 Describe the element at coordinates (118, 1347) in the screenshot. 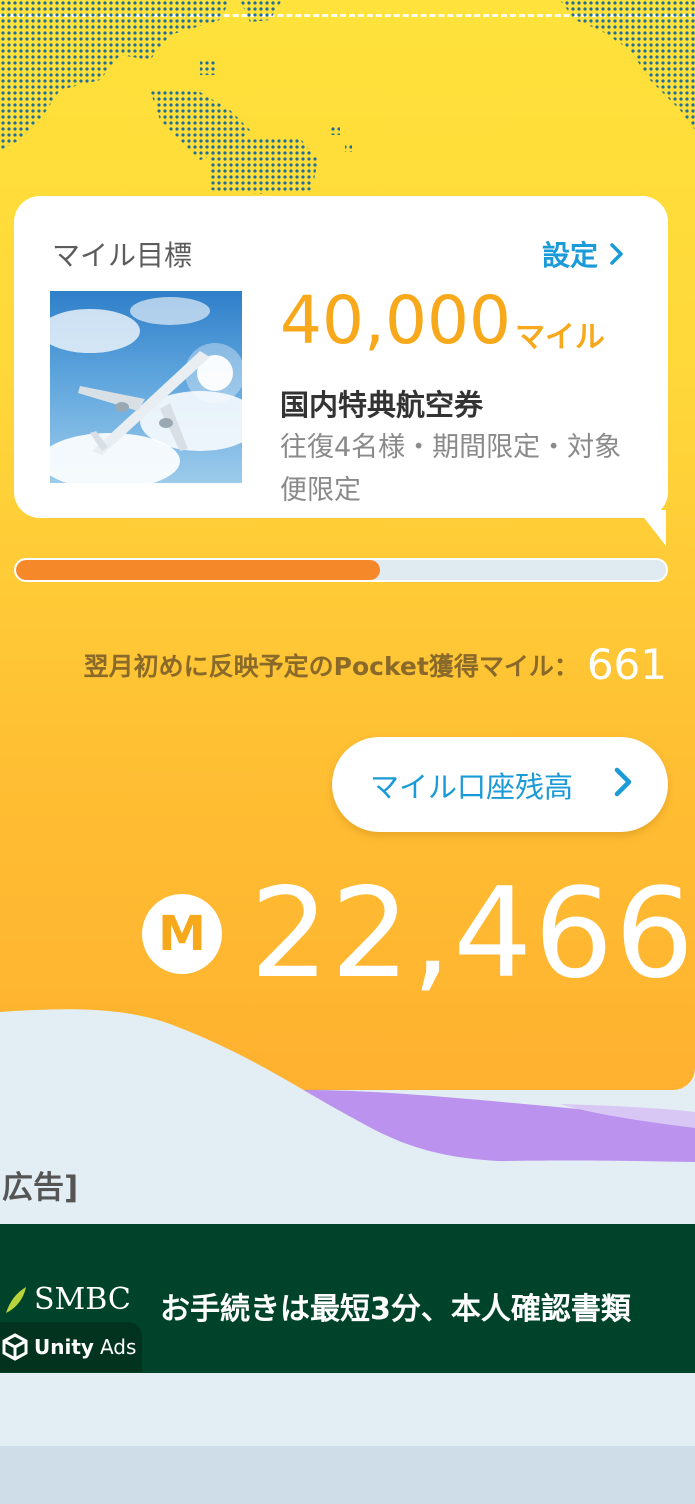

I see `ads-label: Ads` at that location.